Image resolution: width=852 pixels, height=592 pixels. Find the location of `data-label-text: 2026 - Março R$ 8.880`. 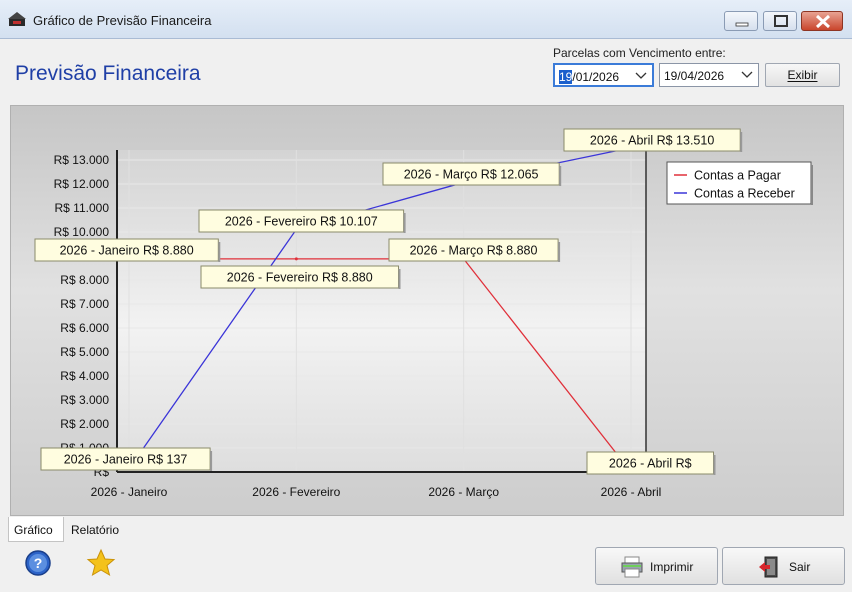

data-label-text: 2026 - Março R$ 8.880 is located at coordinates (474, 251).